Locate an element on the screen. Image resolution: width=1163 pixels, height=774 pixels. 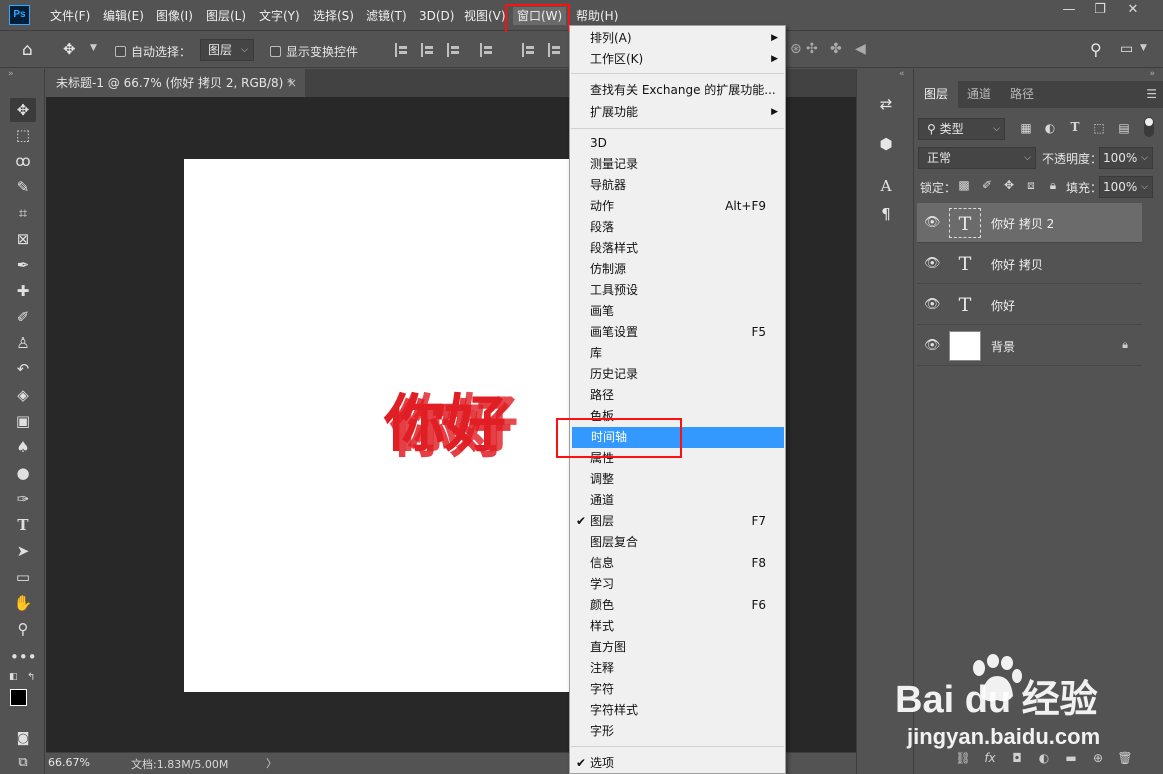
menu-layer: 图层(L) is located at coordinates (226, 16).